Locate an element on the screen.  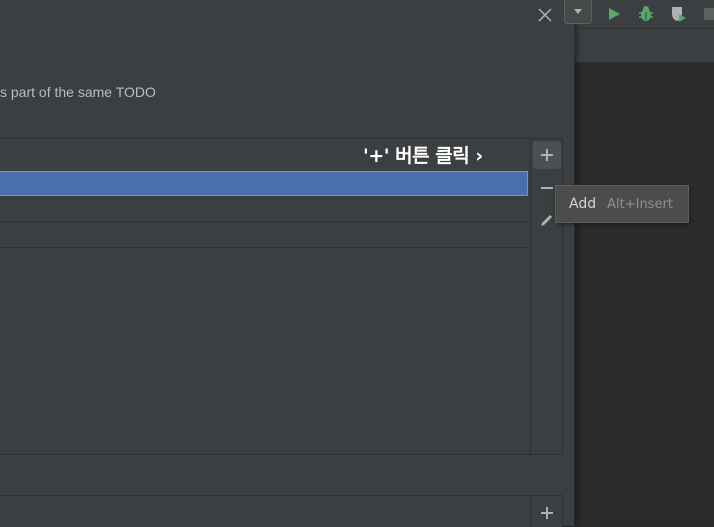
add-tooltip: Add Alt+Insert is located at coordinates (622, 204).